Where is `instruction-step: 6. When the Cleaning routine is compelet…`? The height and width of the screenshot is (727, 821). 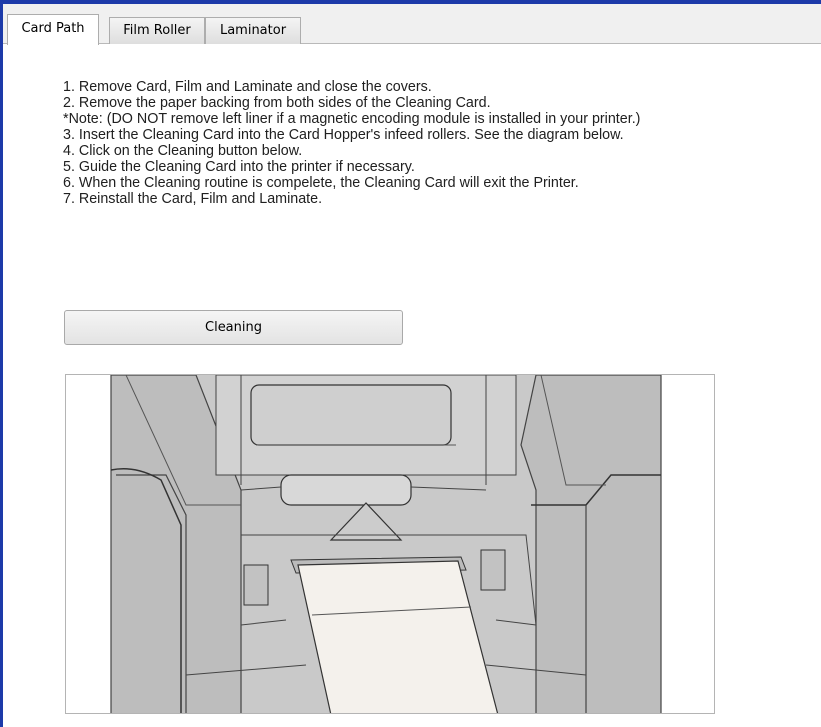 instruction-step: 6. When the Cleaning routine is compelet… is located at coordinates (321, 183).